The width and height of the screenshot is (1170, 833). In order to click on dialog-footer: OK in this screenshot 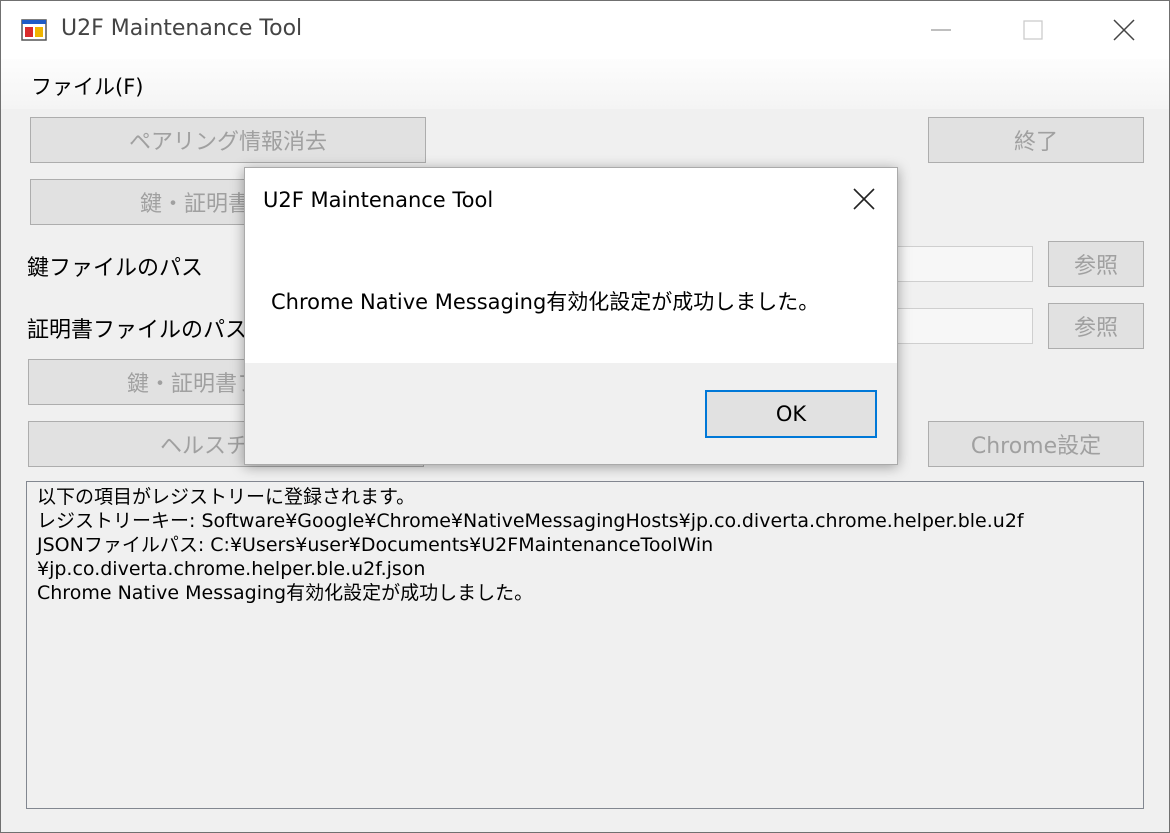, I will do `click(571, 413)`.